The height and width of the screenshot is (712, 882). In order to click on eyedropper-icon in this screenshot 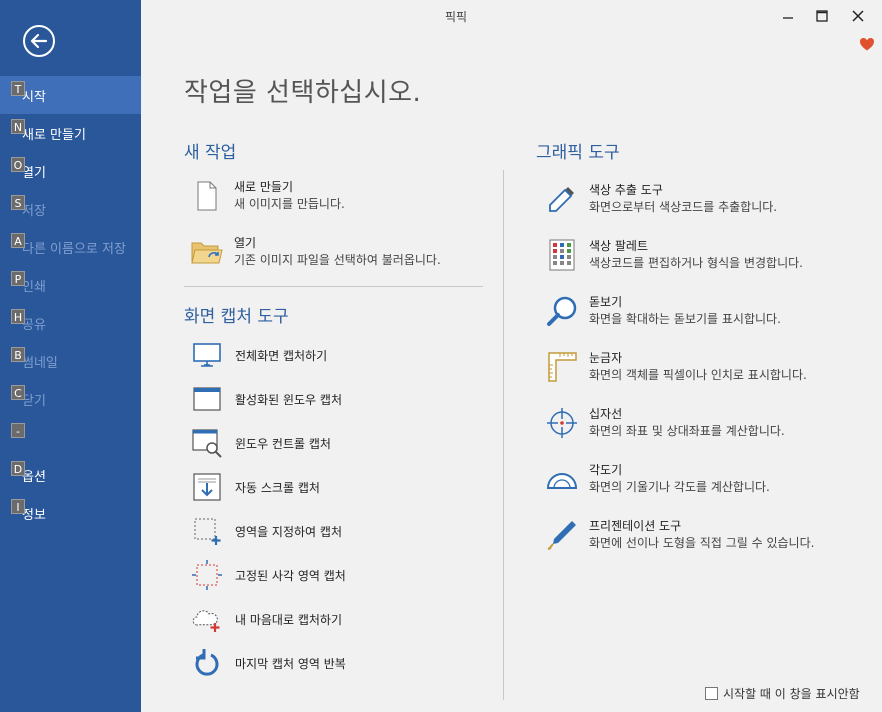, I will do `click(561, 199)`.